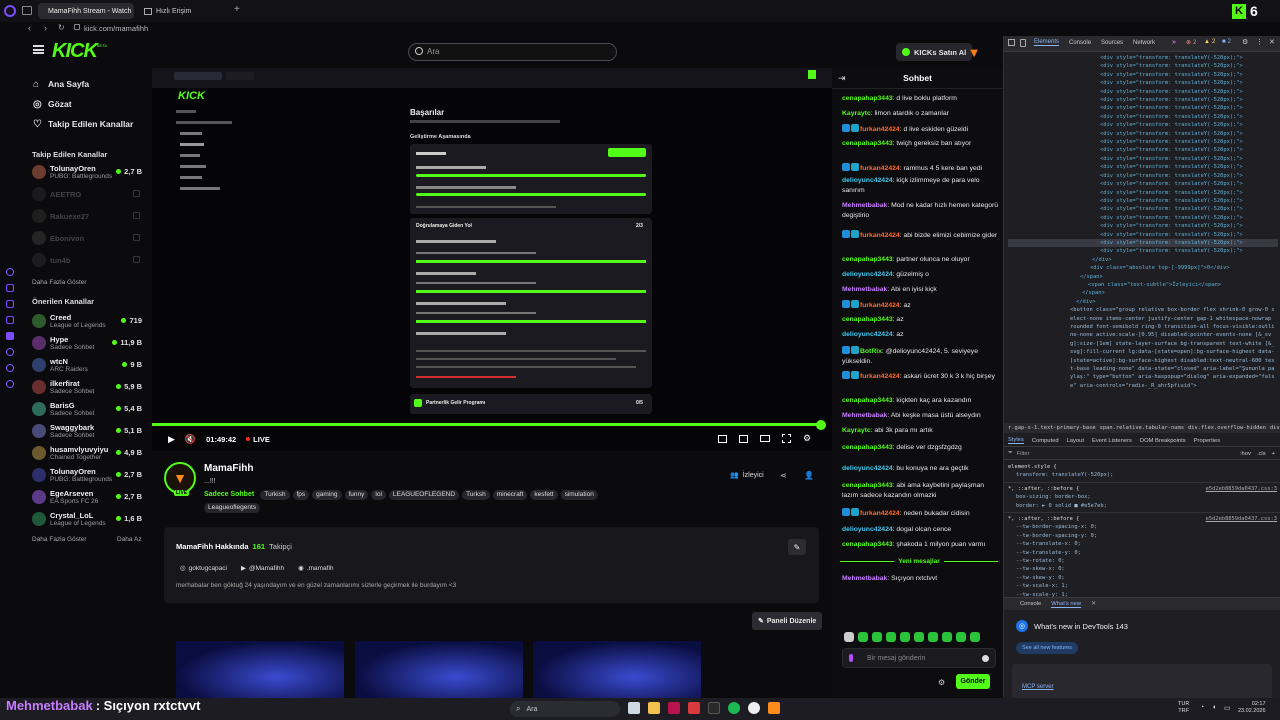  I want to click on stream-tag: fps, so click(301, 495).